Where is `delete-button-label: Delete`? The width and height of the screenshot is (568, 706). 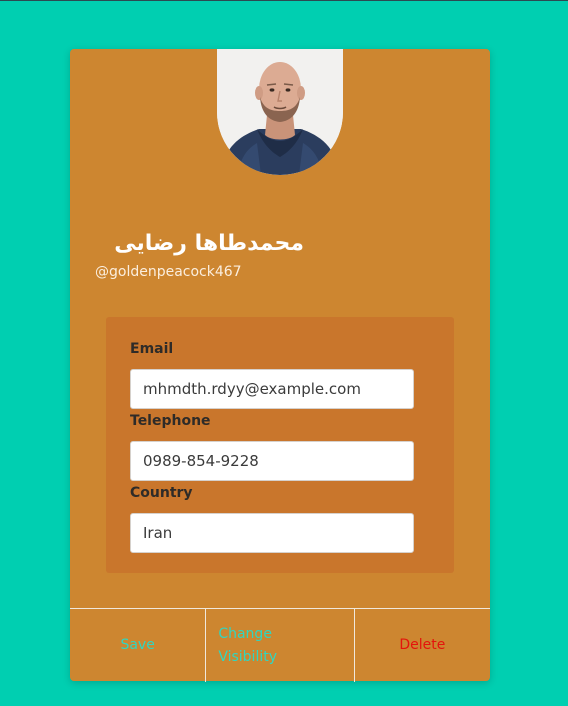 delete-button-label: Delete is located at coordinates (422, 645).